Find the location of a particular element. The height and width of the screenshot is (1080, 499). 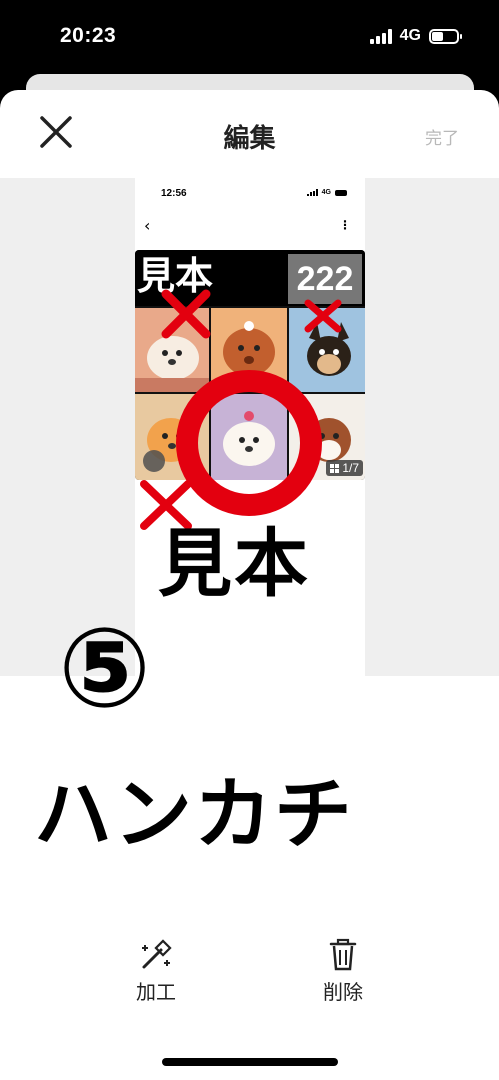

delete-button: 削除 is located at coordinates (343, 971).